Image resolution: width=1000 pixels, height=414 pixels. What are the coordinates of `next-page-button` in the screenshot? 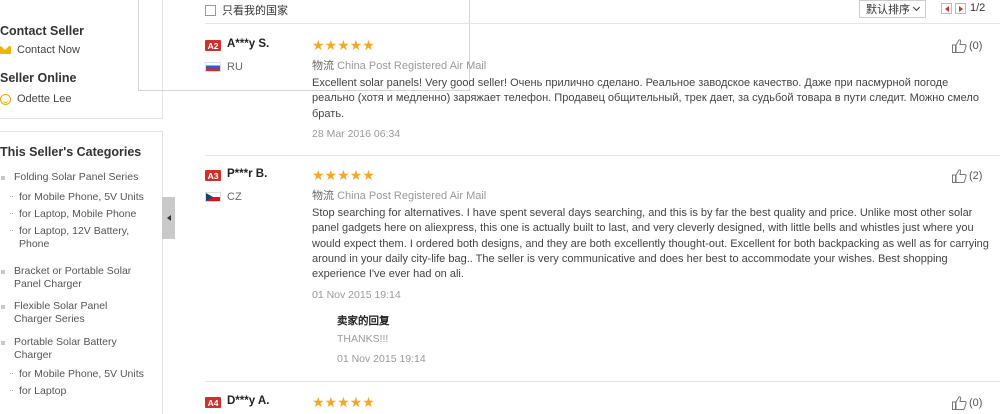 It's located at (960, 8).